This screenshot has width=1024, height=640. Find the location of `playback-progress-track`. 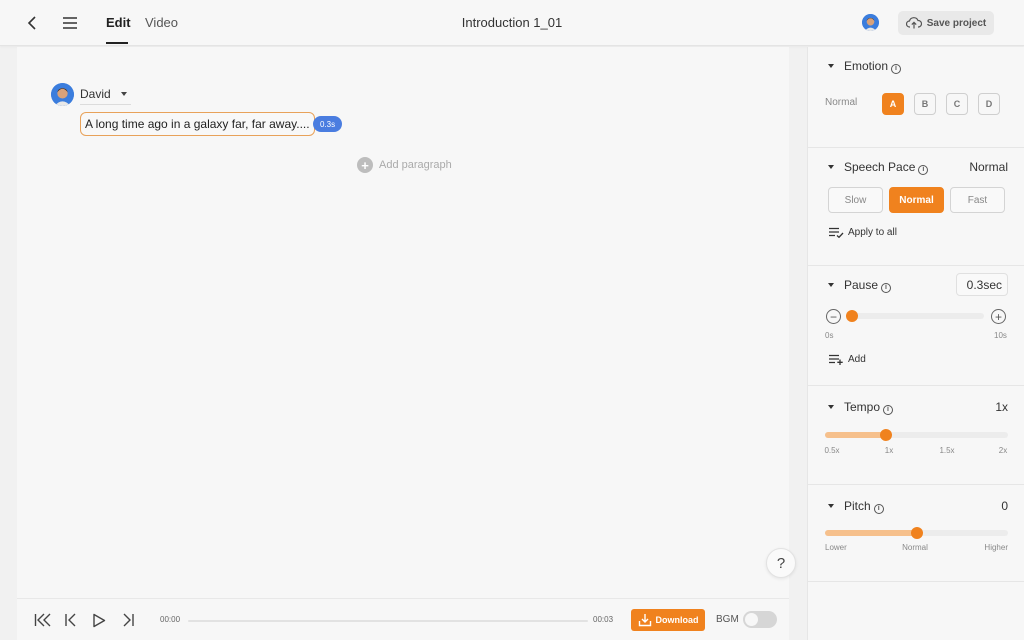

playback-progress-track is located at coordinates (388, 621).